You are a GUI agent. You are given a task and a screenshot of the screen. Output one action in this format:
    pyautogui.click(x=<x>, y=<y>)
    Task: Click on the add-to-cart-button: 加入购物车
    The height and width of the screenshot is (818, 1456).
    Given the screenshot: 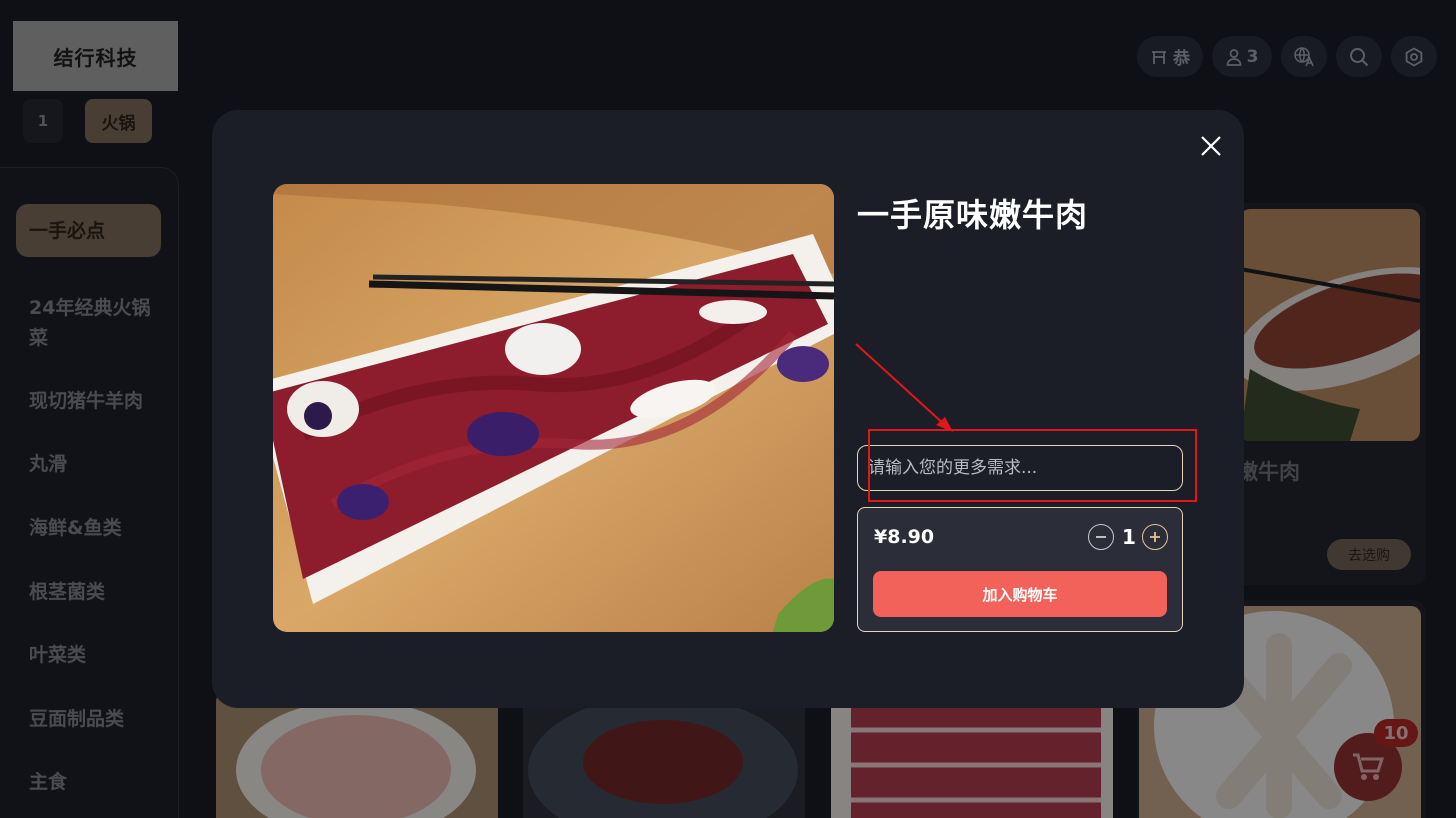 What is the action you would take?
    pyautogui.click(x=1020, y=594)
    